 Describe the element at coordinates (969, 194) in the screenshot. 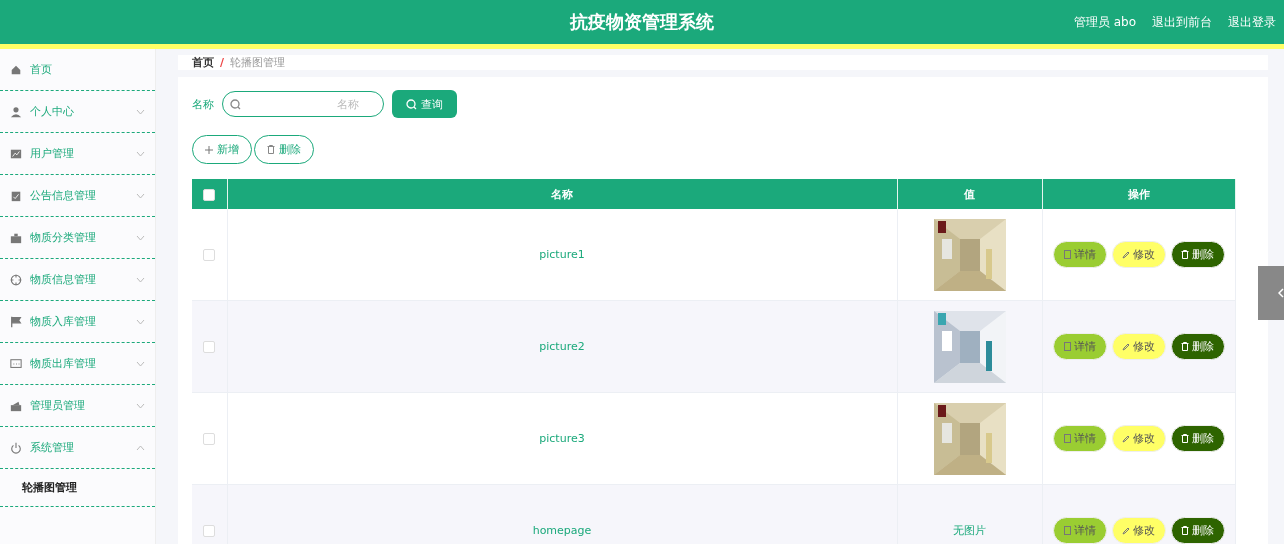

I see `column-header: 值` at that location.